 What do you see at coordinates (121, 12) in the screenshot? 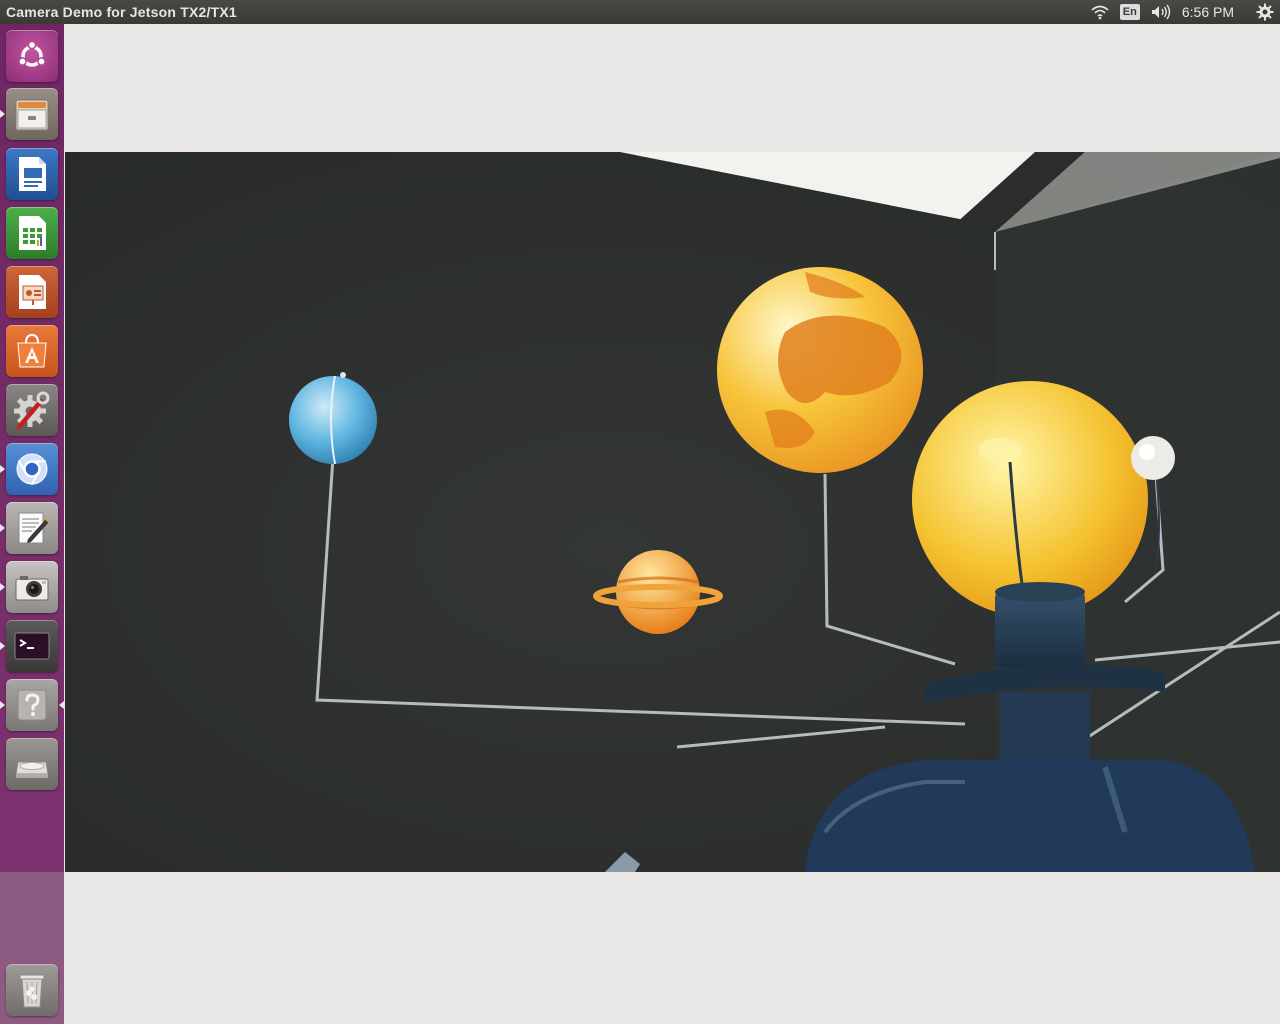
I see `window-title: Camera Demo for Jetson TX2/TX1` at bounding box center [121, 12].